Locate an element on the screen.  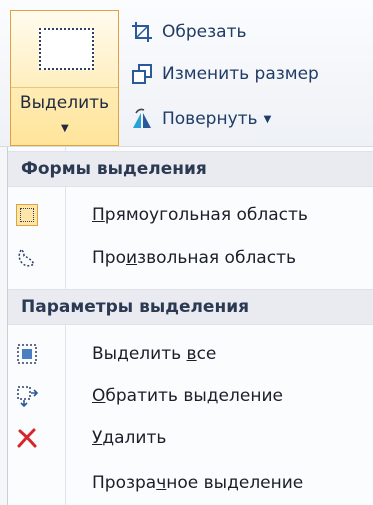
menu-item-invert-select: Обратить выделение is located at coordinates (190, 396).